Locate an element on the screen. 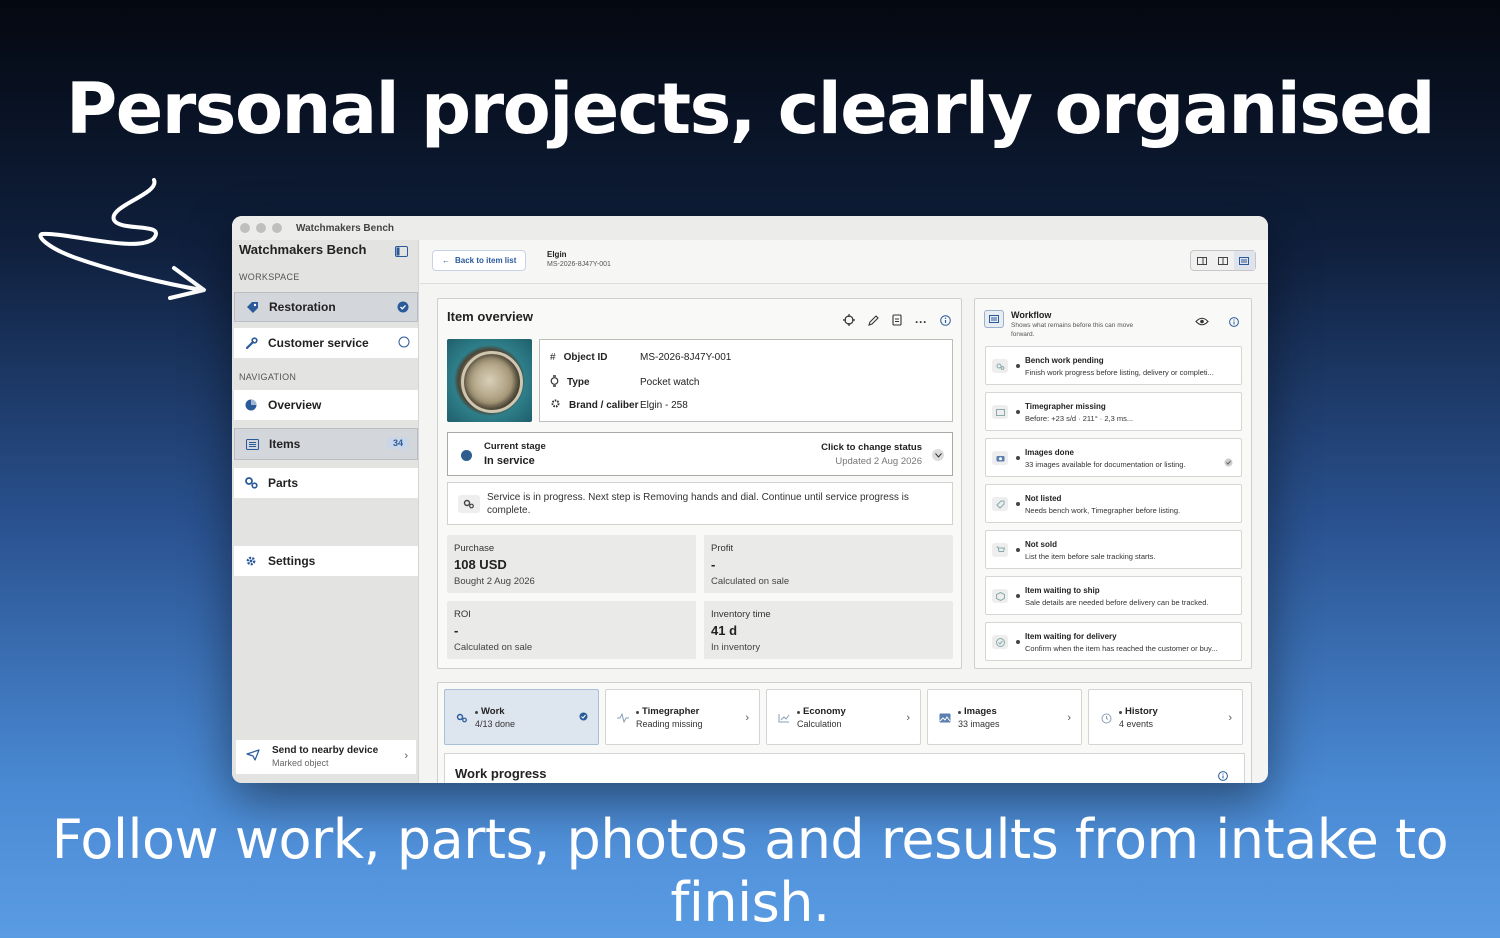  clock-icon is located at coordinates (1106, 718).